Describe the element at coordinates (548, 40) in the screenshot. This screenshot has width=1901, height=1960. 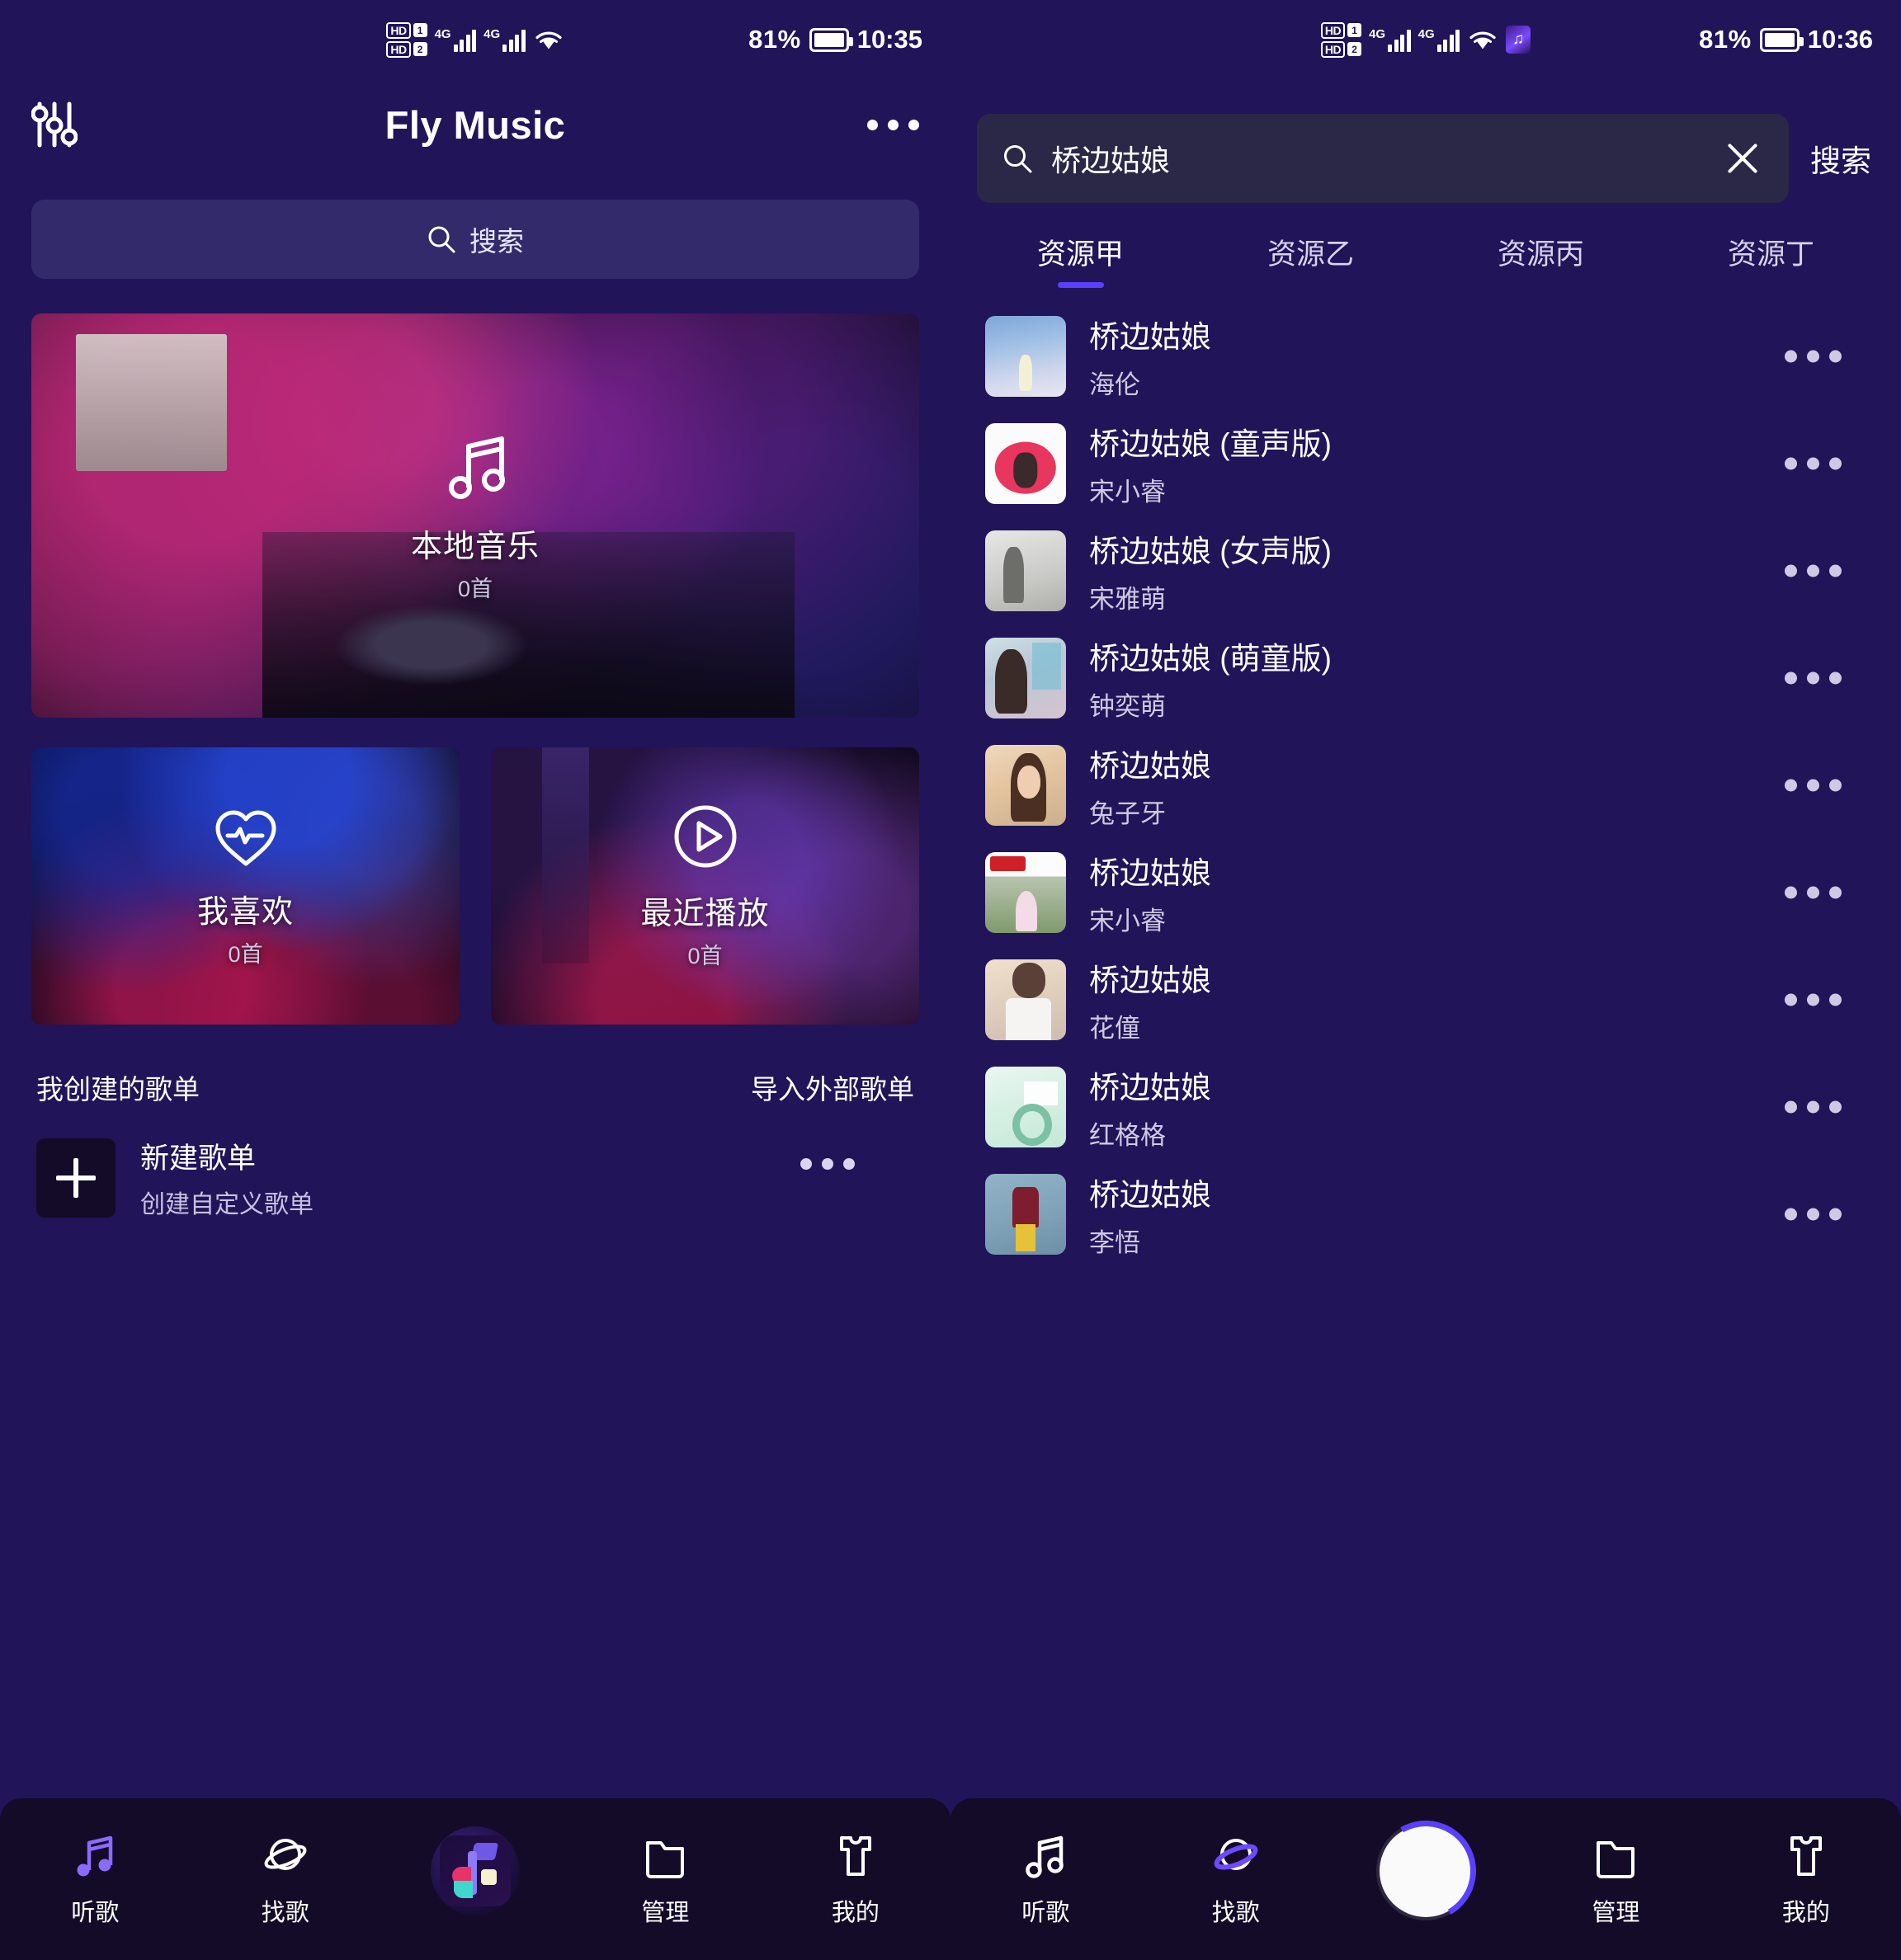
I see `wifi-icon` at that location.